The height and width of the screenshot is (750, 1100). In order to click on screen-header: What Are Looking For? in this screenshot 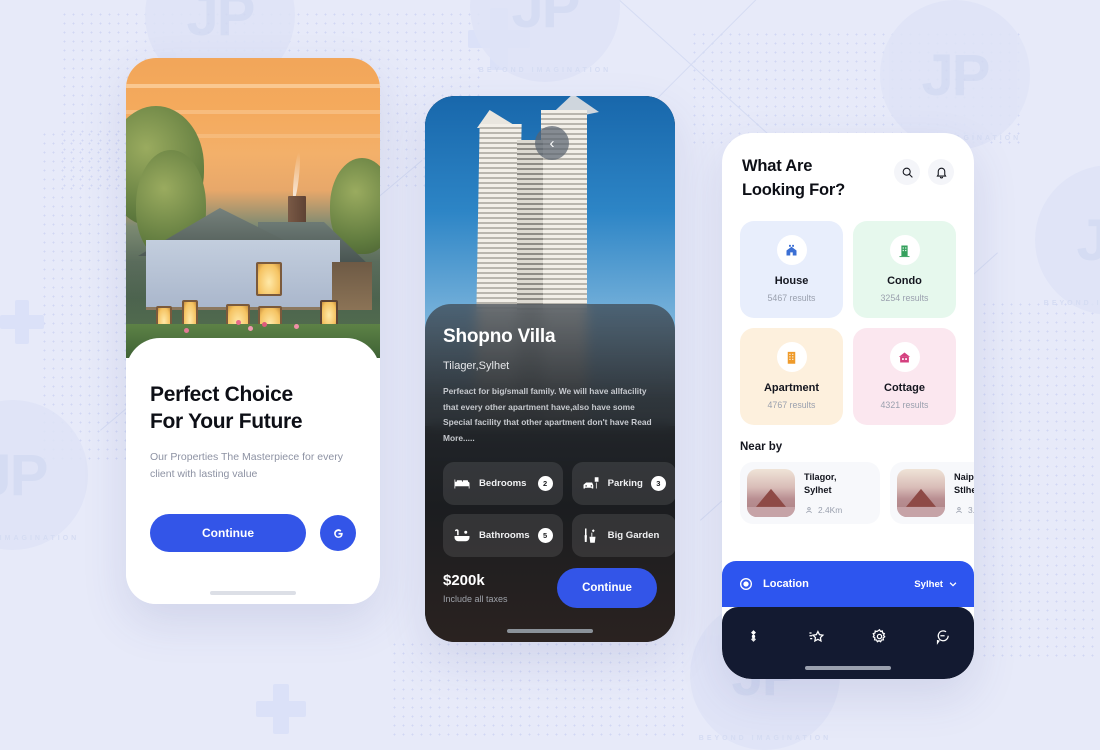, I will do `click(848, 168)`.